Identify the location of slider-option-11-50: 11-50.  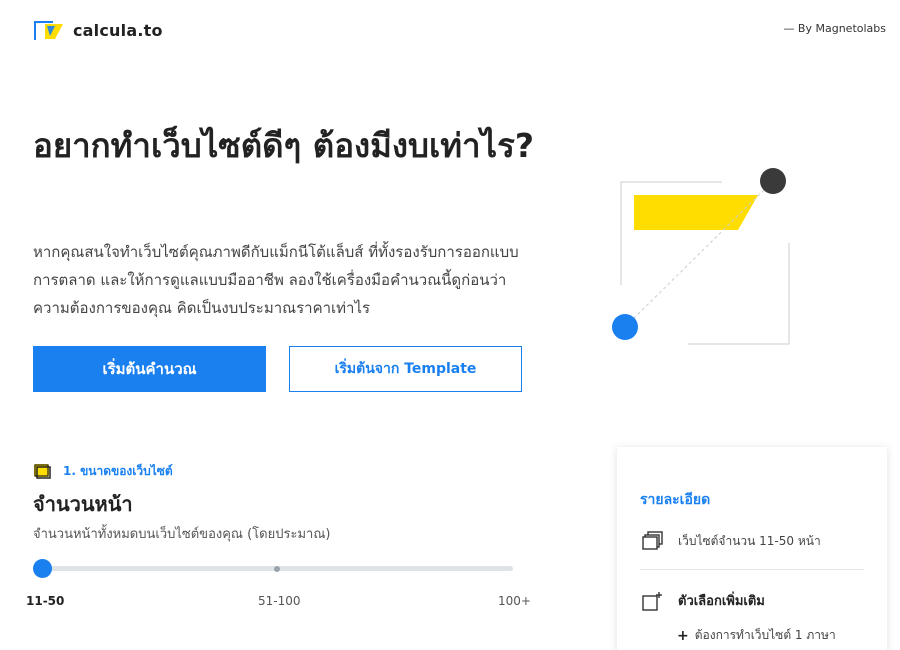
(45, 601).